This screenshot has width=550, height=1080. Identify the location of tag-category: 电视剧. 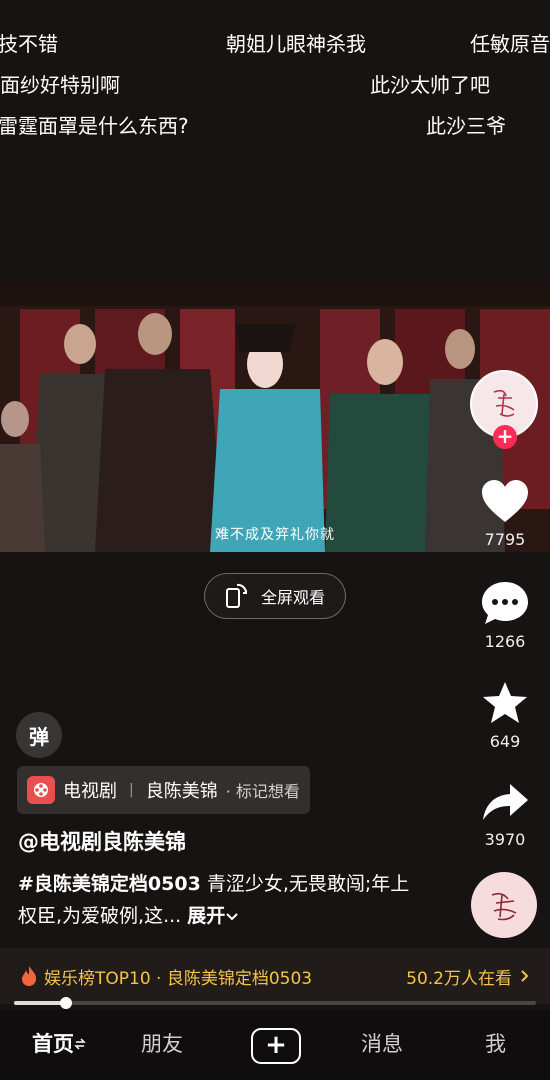
(90, 791).